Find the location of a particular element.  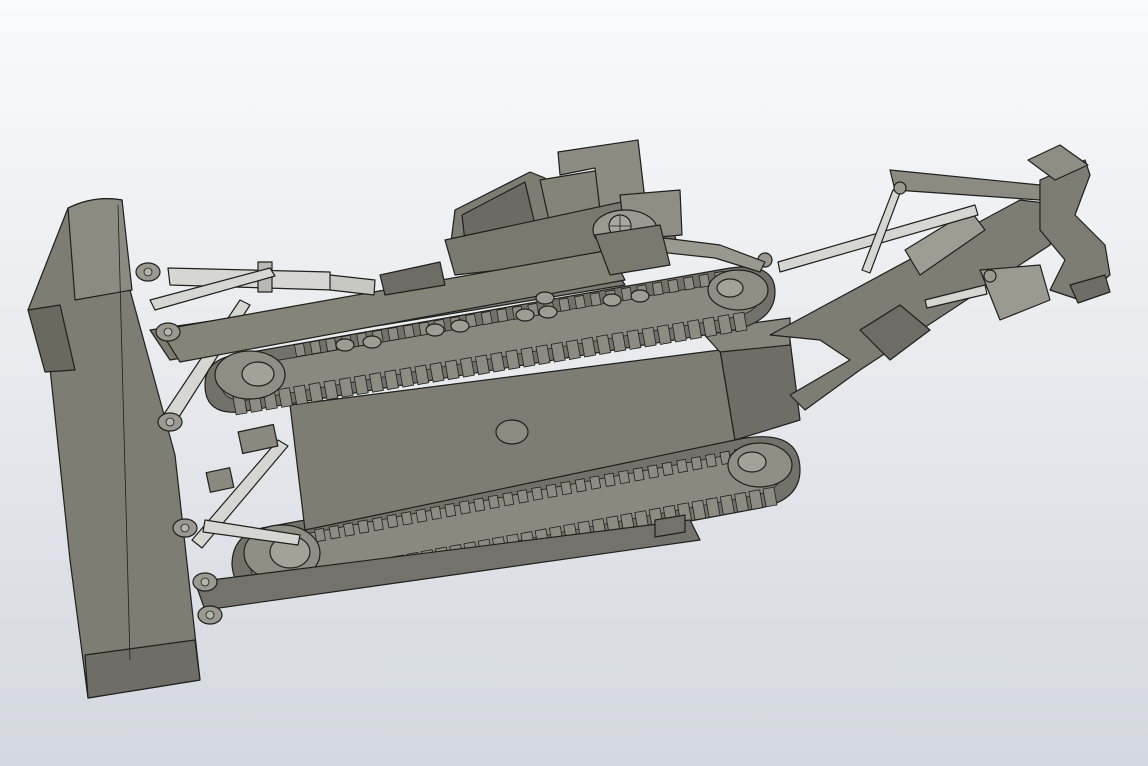

upper-idler-wheel is located at coordinates (250, 375).